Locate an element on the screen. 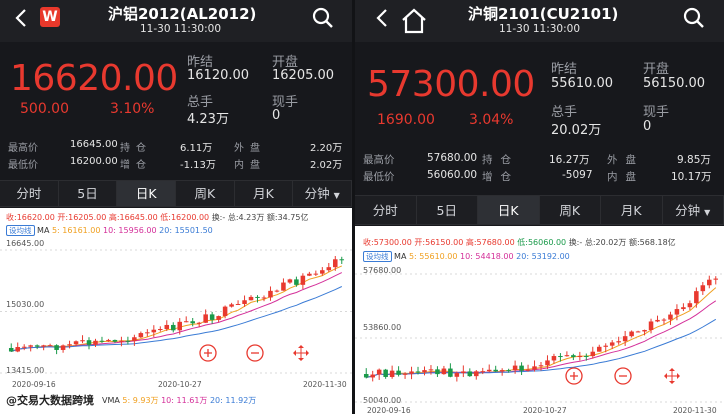  timestamp: 11-30 11:30:00 is located at coordinates (181, 29).